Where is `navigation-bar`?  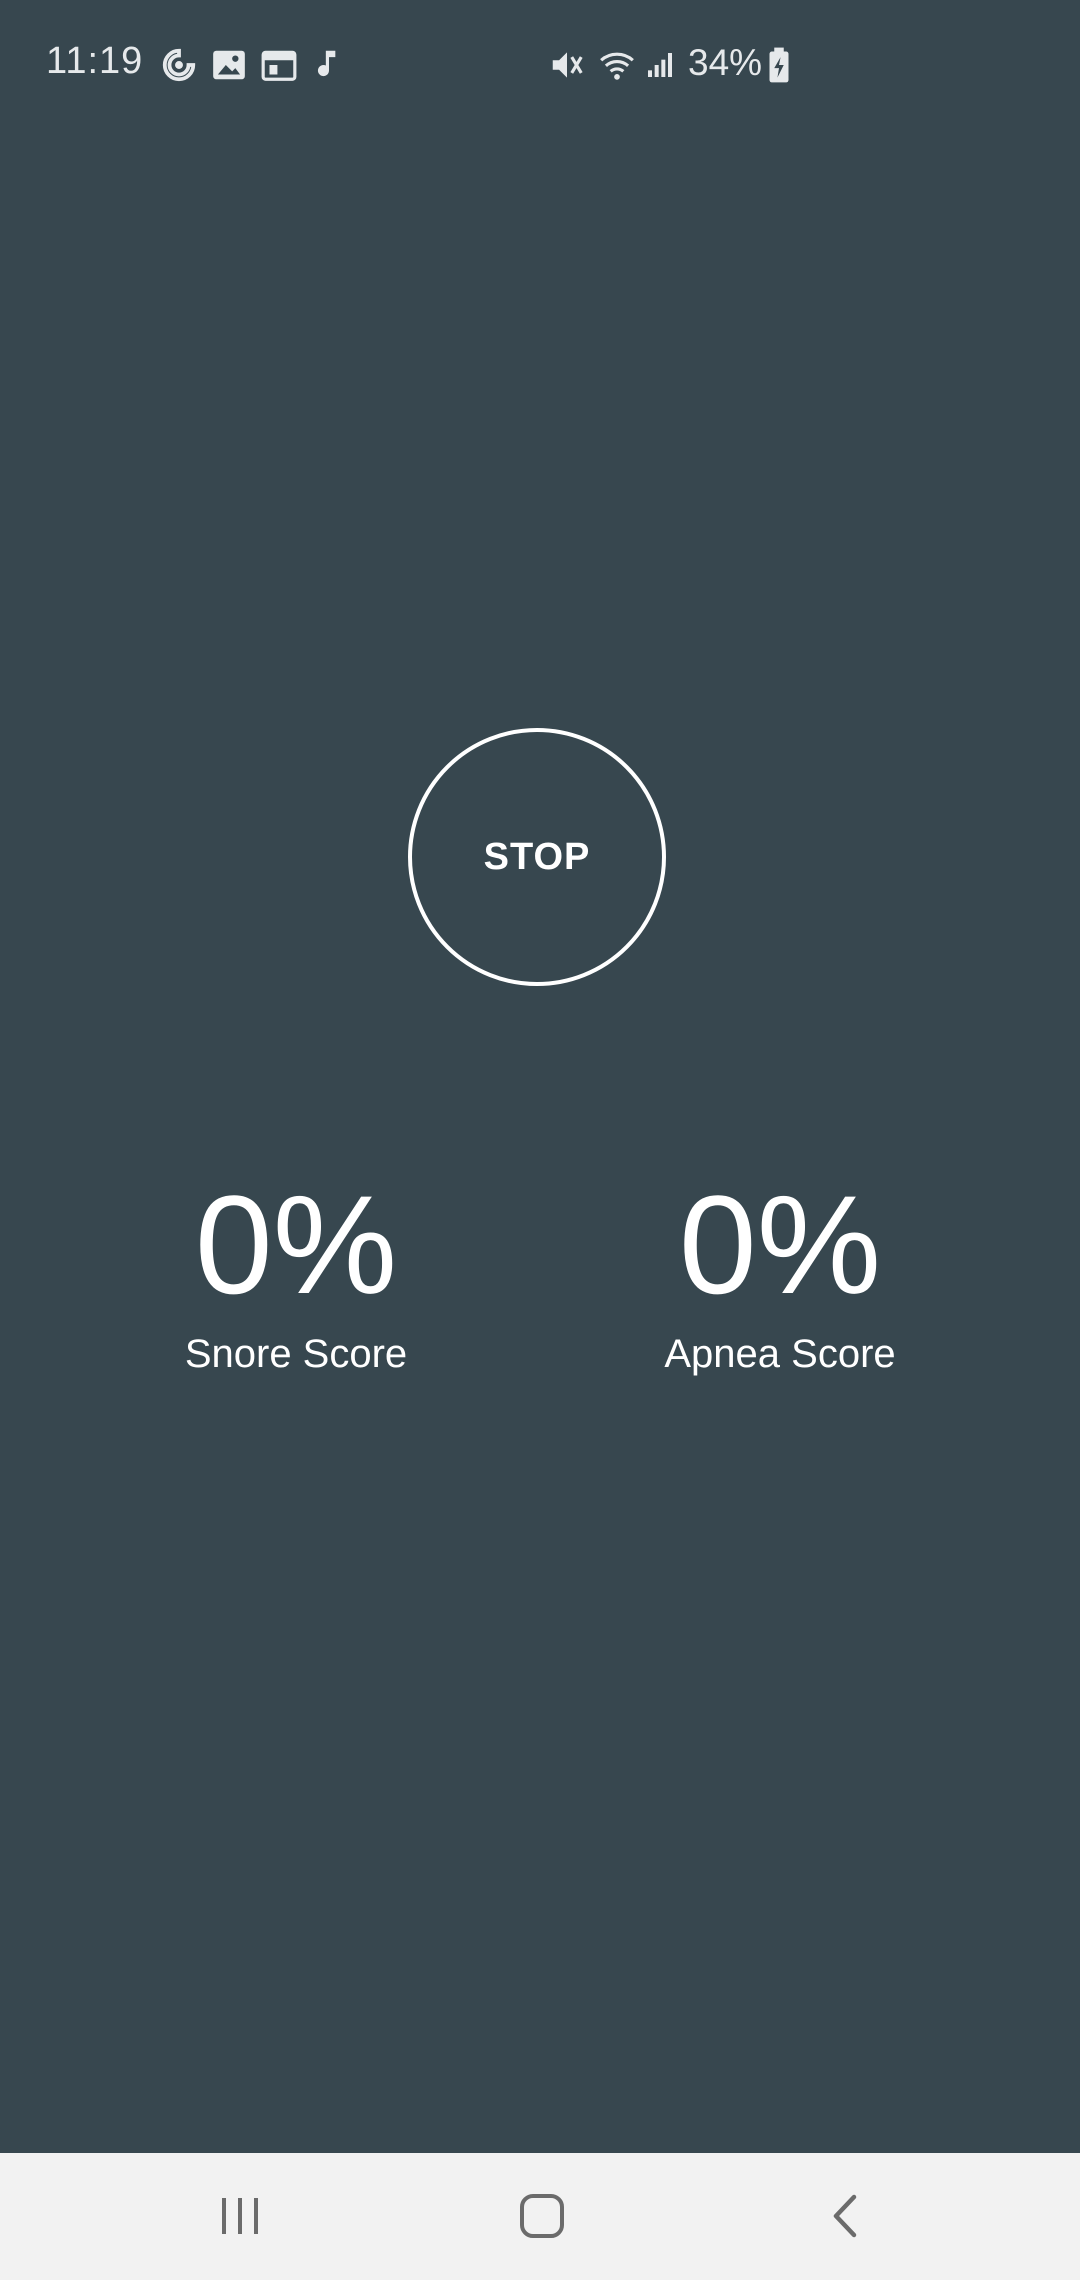
navigation-bar is located at coordinates (540, 2216).